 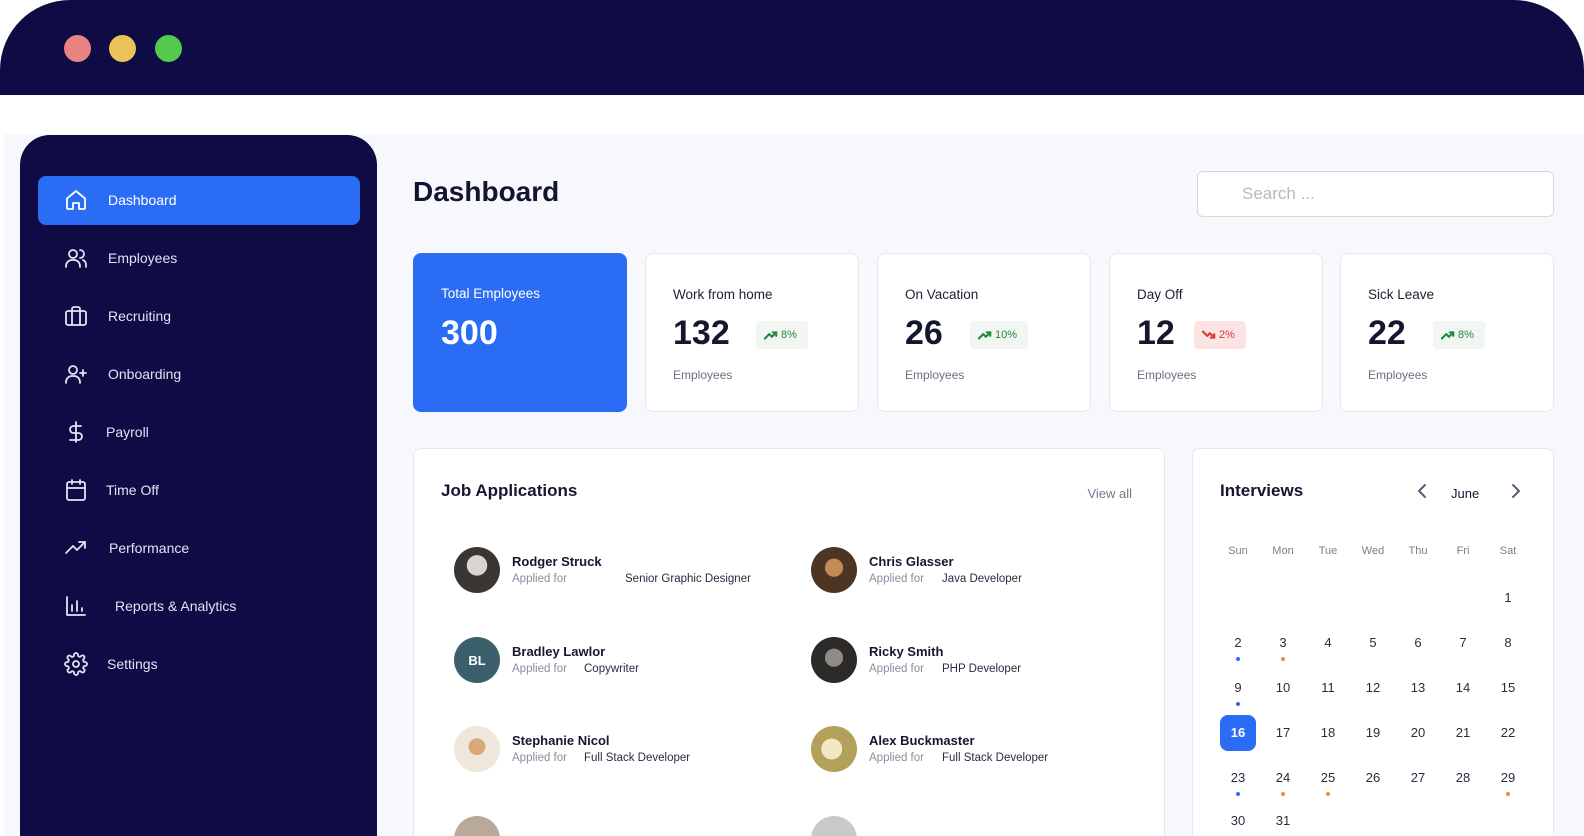 I want to click on stat-value: 300, so click(x=469, y=333).